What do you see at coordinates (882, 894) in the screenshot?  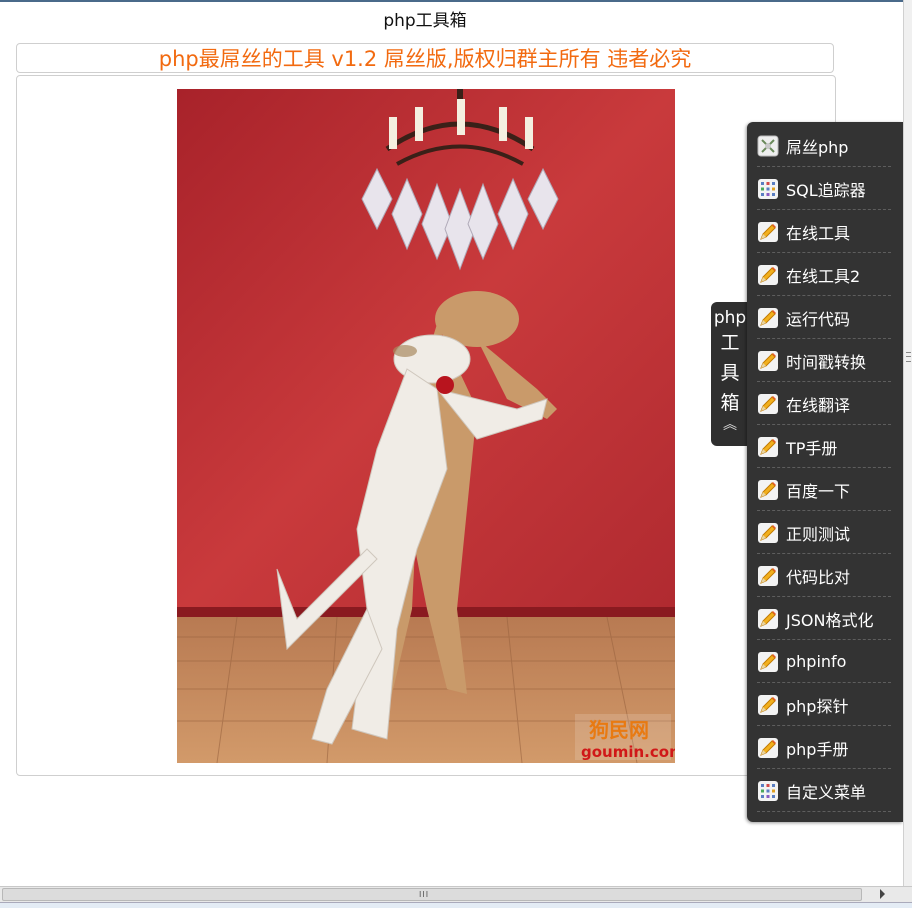 I see `scroll-right-arrow-icon` at bounding box center [882, 894].